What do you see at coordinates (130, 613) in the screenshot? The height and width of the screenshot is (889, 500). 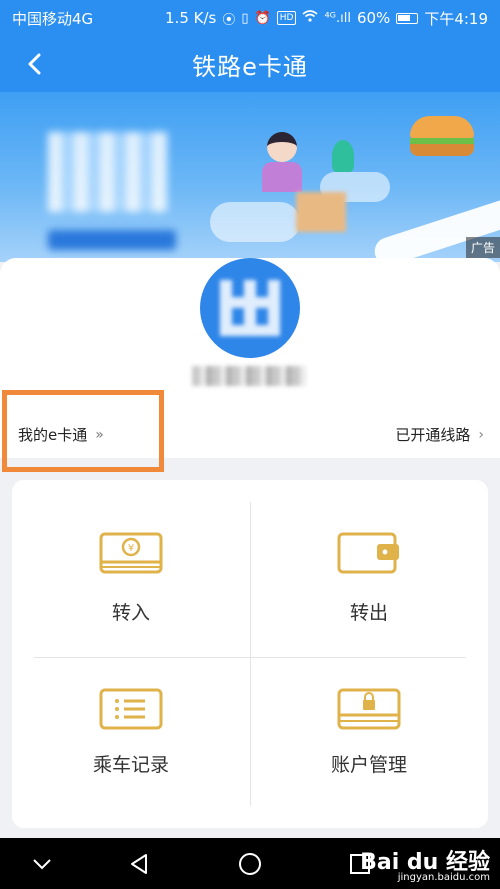 I see `transfer-in-label: 转入` at bounding box center [130, 613].